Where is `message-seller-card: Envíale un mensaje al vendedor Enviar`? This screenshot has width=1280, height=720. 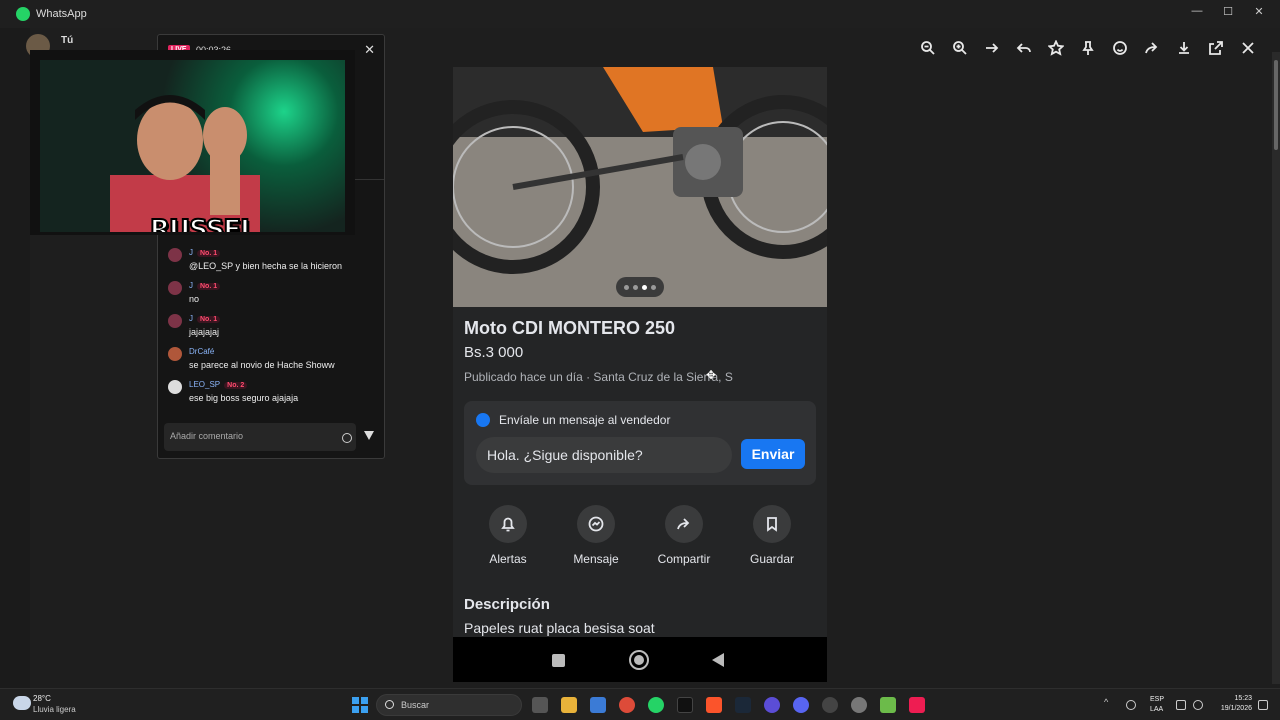
message-seller-card: Envíale un mensaje al vendedor Enviar is located at coordinates (640, 443).